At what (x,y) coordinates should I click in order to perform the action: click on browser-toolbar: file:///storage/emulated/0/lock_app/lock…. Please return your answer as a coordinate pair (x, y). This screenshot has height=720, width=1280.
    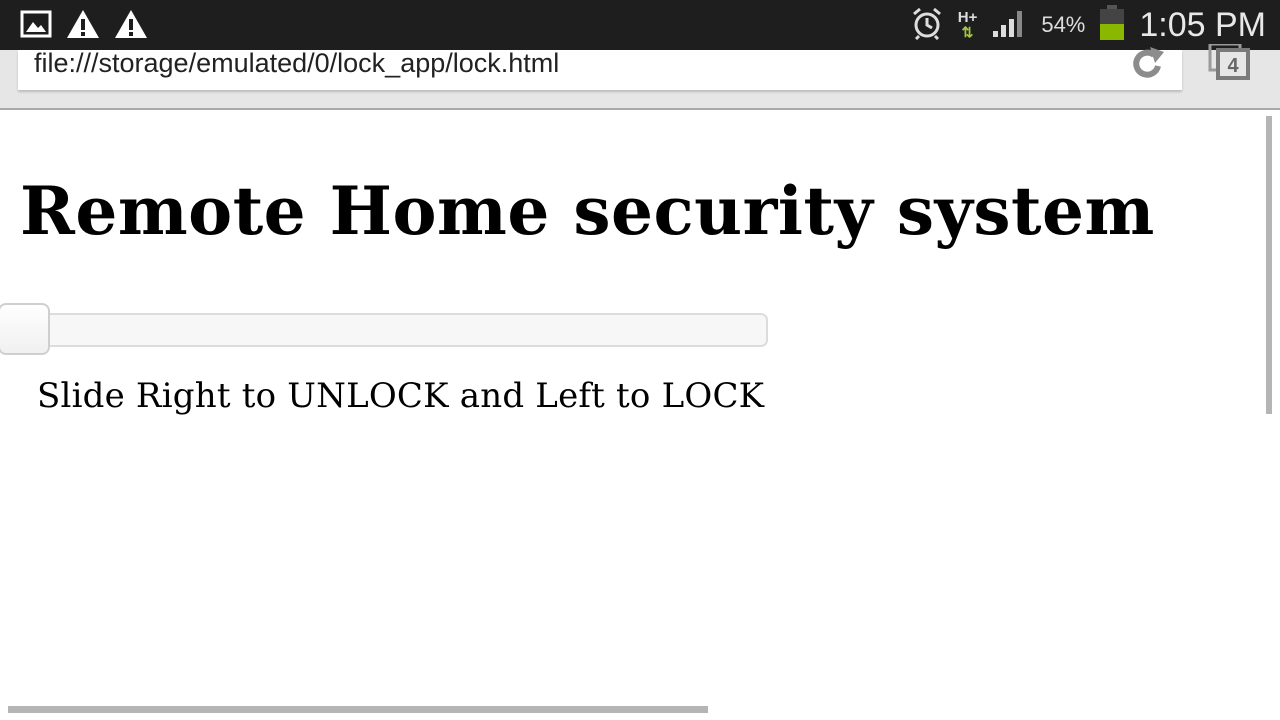
    Looking at the image, I should click on (640, 76).